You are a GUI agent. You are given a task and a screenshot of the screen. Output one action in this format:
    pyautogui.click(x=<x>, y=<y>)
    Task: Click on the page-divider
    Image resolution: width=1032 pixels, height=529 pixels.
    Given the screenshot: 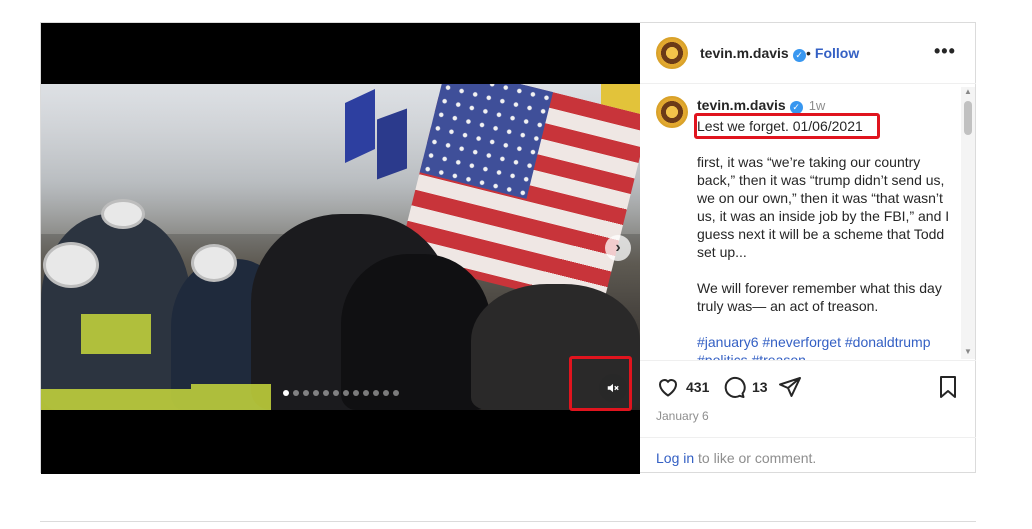 What is the action you would take?
    pyautogui.click(x=508, y=521)
    